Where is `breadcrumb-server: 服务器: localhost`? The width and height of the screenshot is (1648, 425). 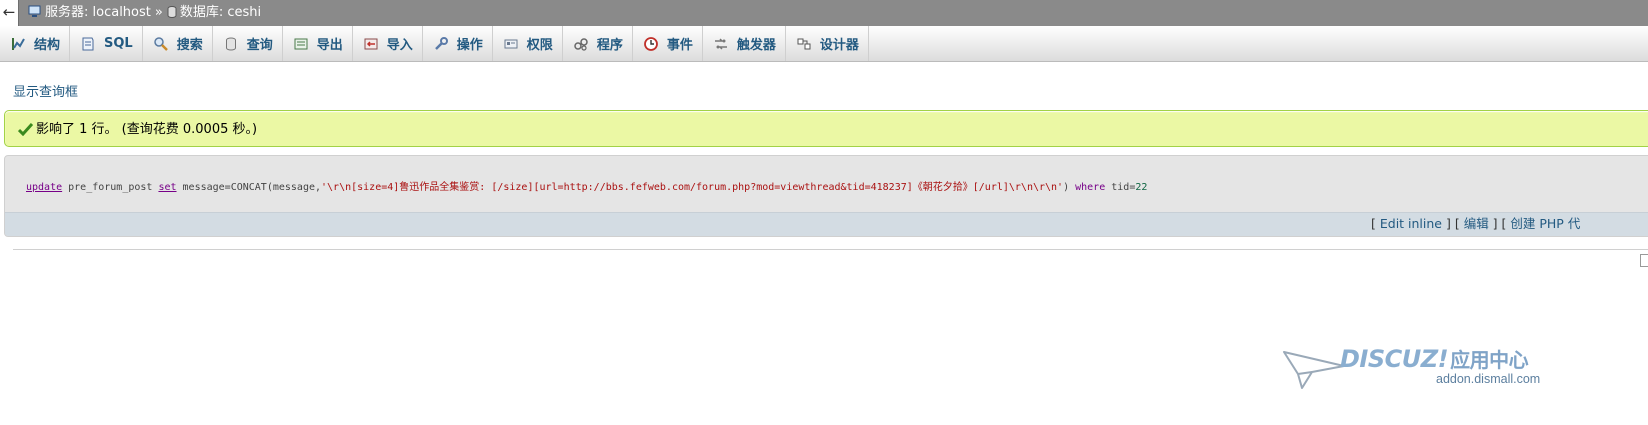
breadcrumb-server: 服务器: localhost is located at coordinates (98, 12).